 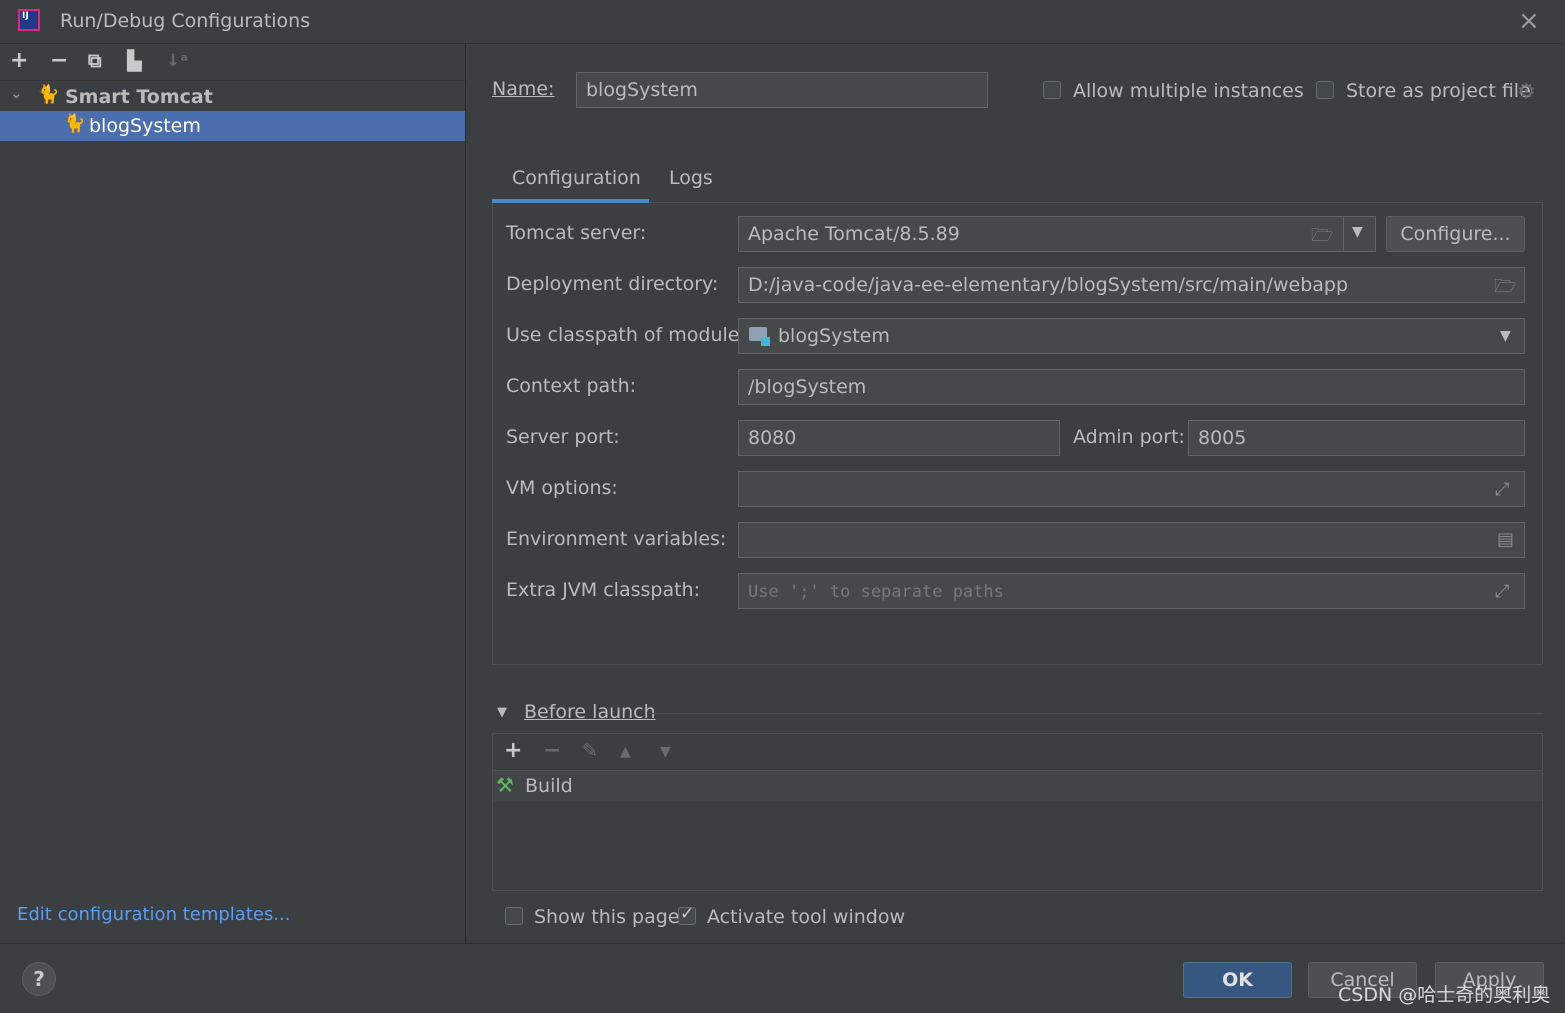 I want to click on extra-jvm-label: Extra JVM classpath:, so click(x=603, y=590).